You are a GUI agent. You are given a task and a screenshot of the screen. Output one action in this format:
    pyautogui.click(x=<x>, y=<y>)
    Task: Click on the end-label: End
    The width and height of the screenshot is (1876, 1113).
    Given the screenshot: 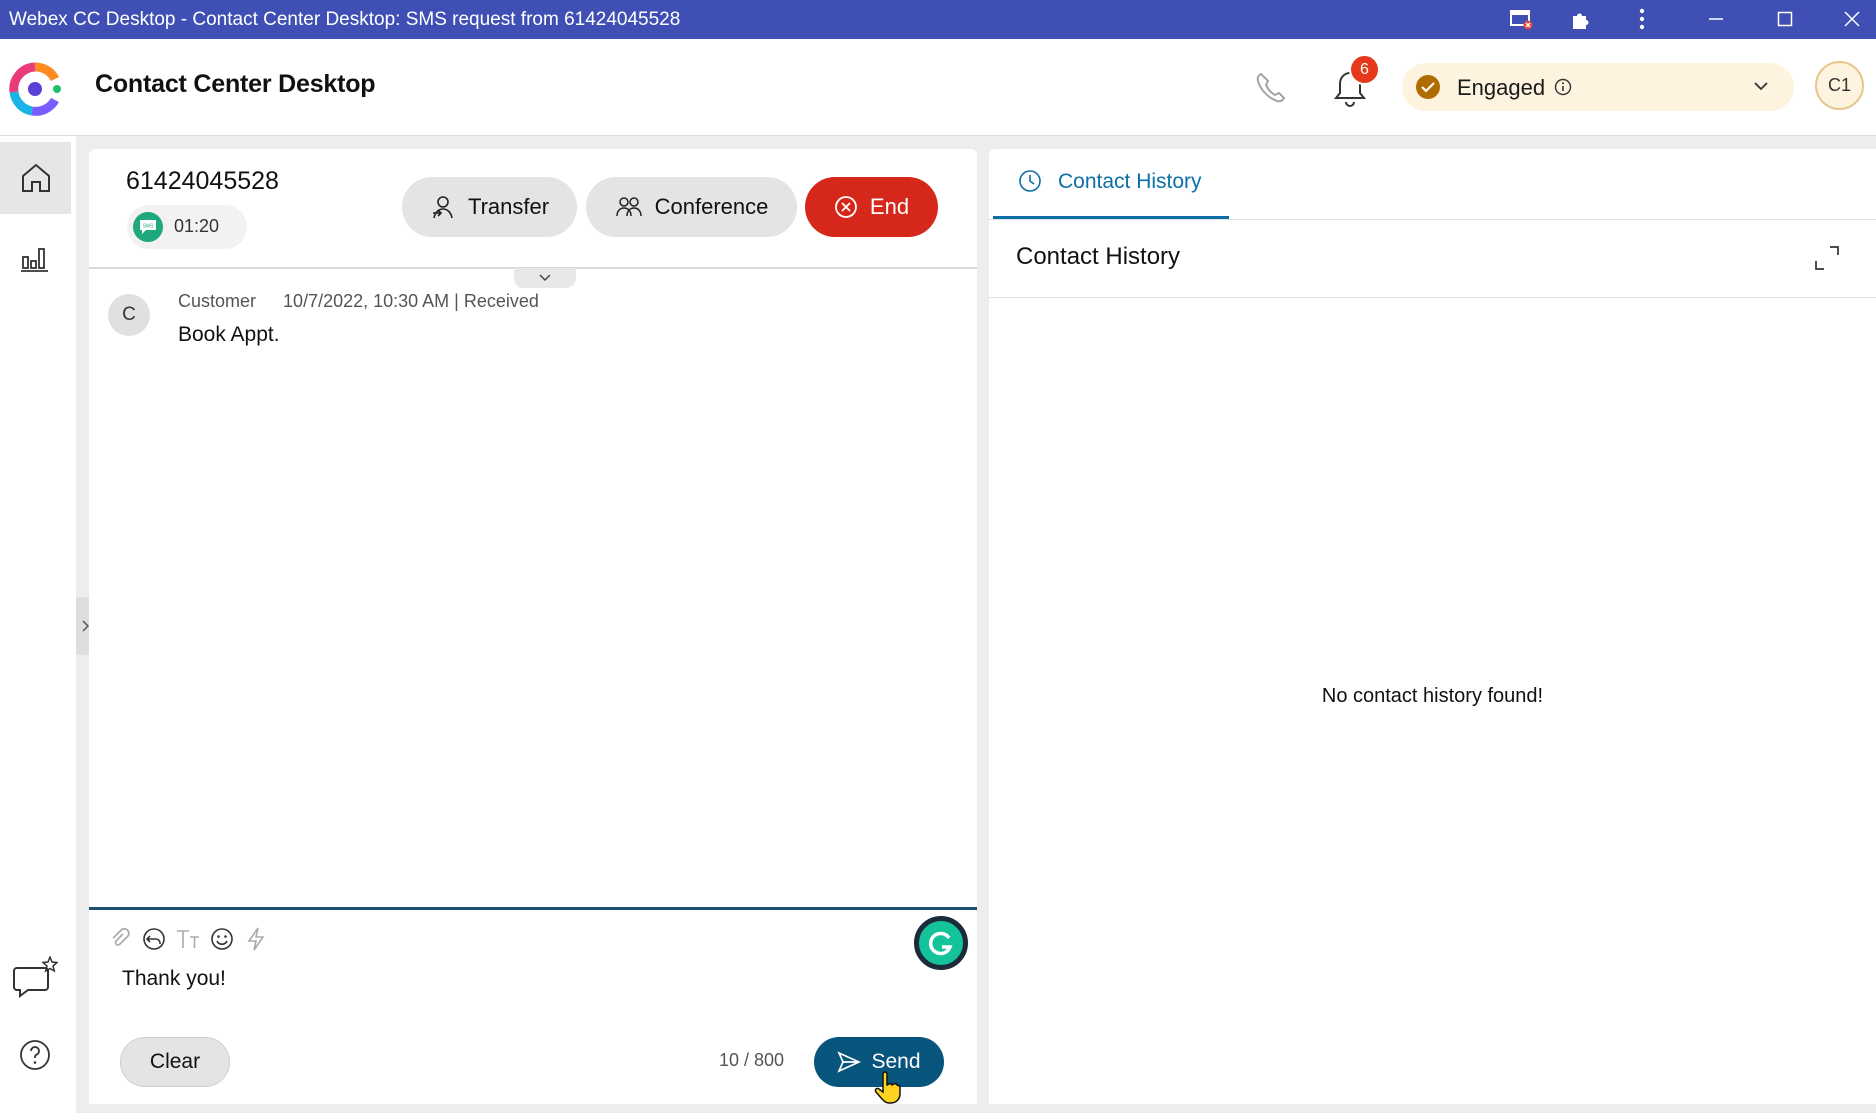 What is the action you would take?
    pyautogui.click(x=889, y=206)
    